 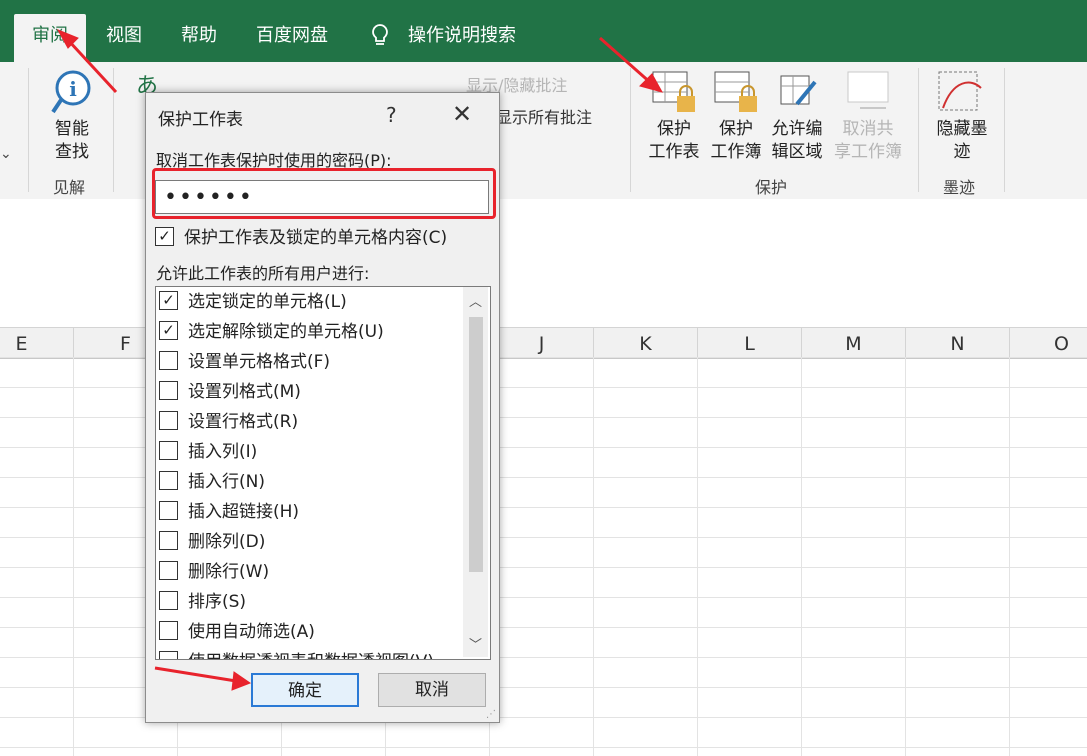 I want to click on arrow-to-review-tab, so click(x=92, y=66).